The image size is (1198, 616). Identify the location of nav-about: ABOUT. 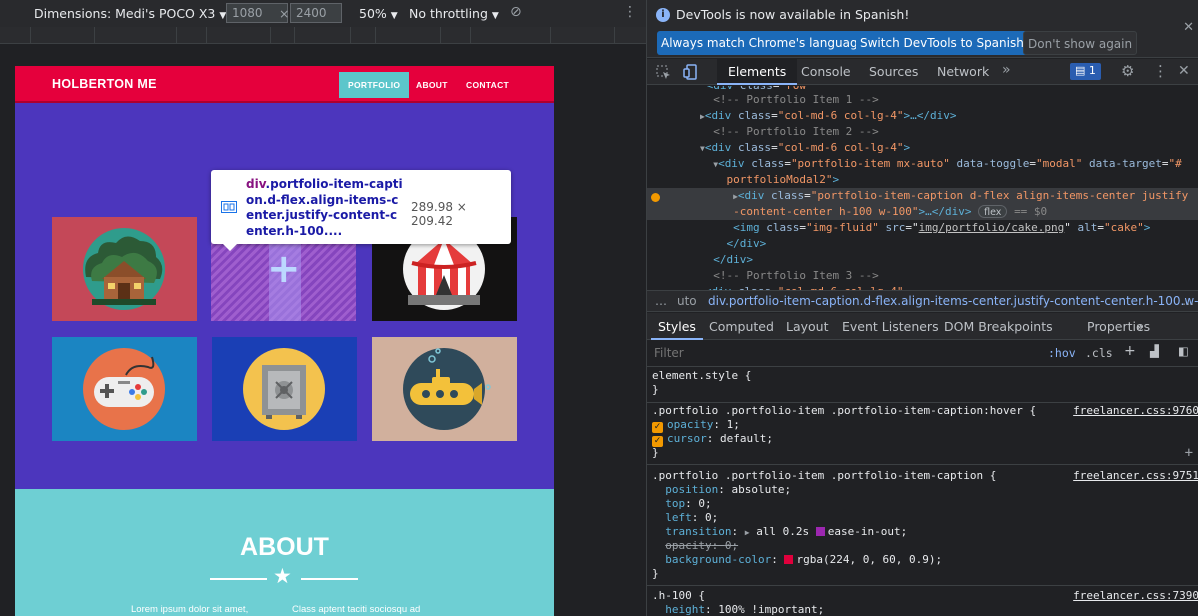
(432, 85).